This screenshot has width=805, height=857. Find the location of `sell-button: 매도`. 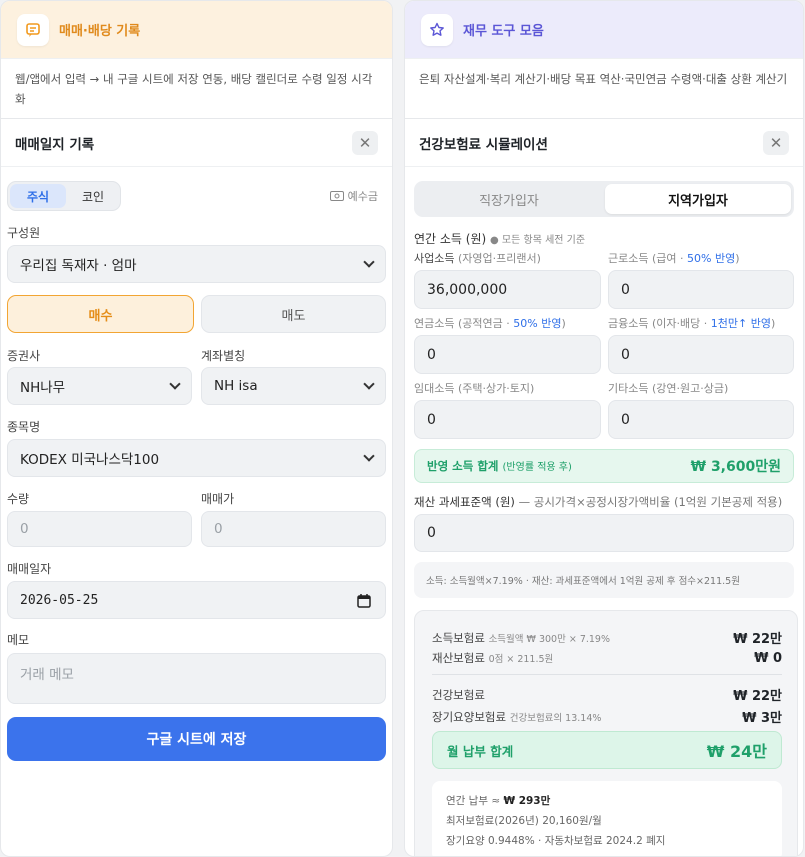

sell-button: 매도 is located at coordinates (293, 314).